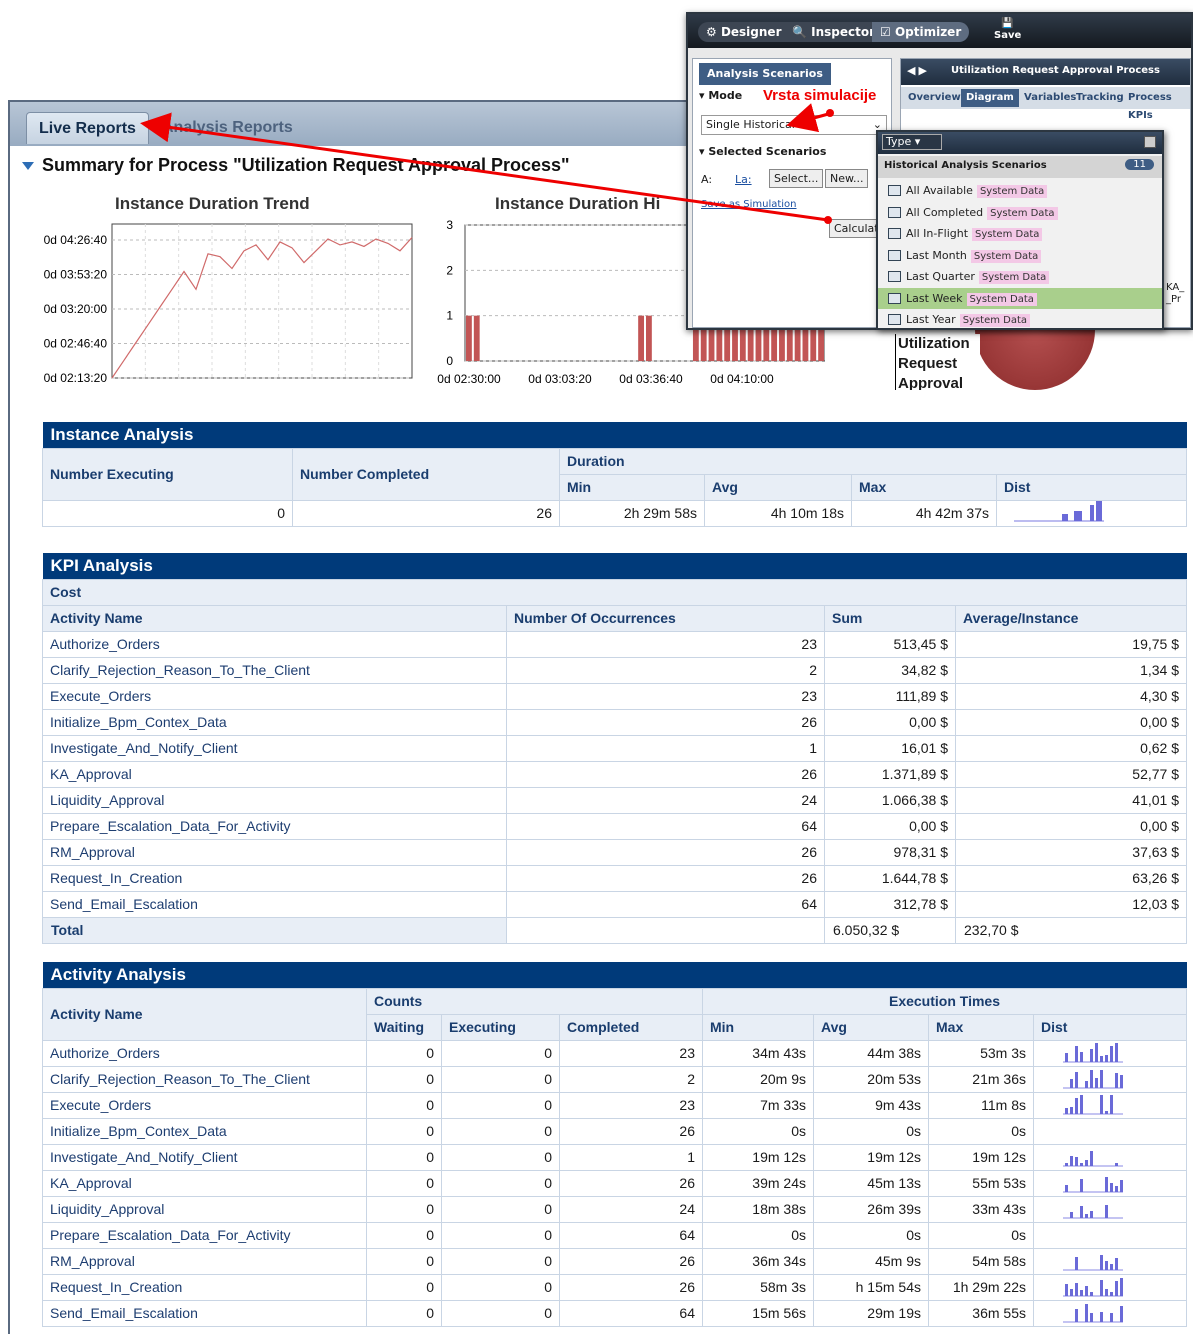 The image size is (1193, 1334). I want to click on cell-occurrences: 23, so click(665, 644).